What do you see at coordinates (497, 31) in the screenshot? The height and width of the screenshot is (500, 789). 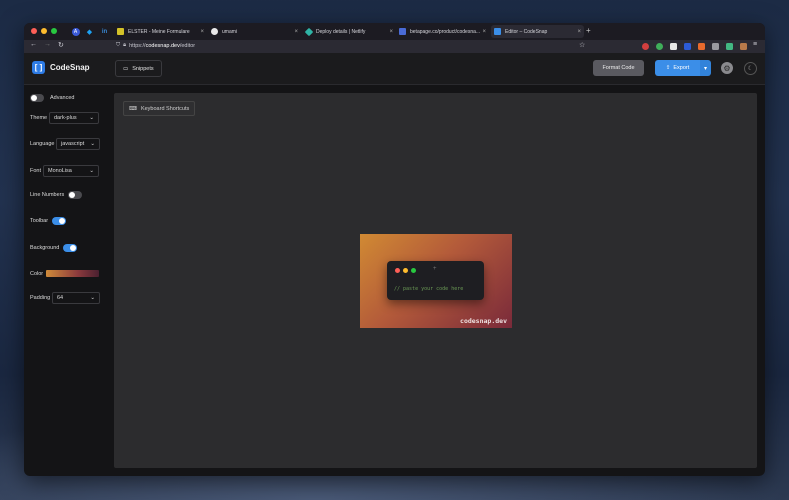 I see `codesnap-favicon-icon` at bounding box center [497, 31].